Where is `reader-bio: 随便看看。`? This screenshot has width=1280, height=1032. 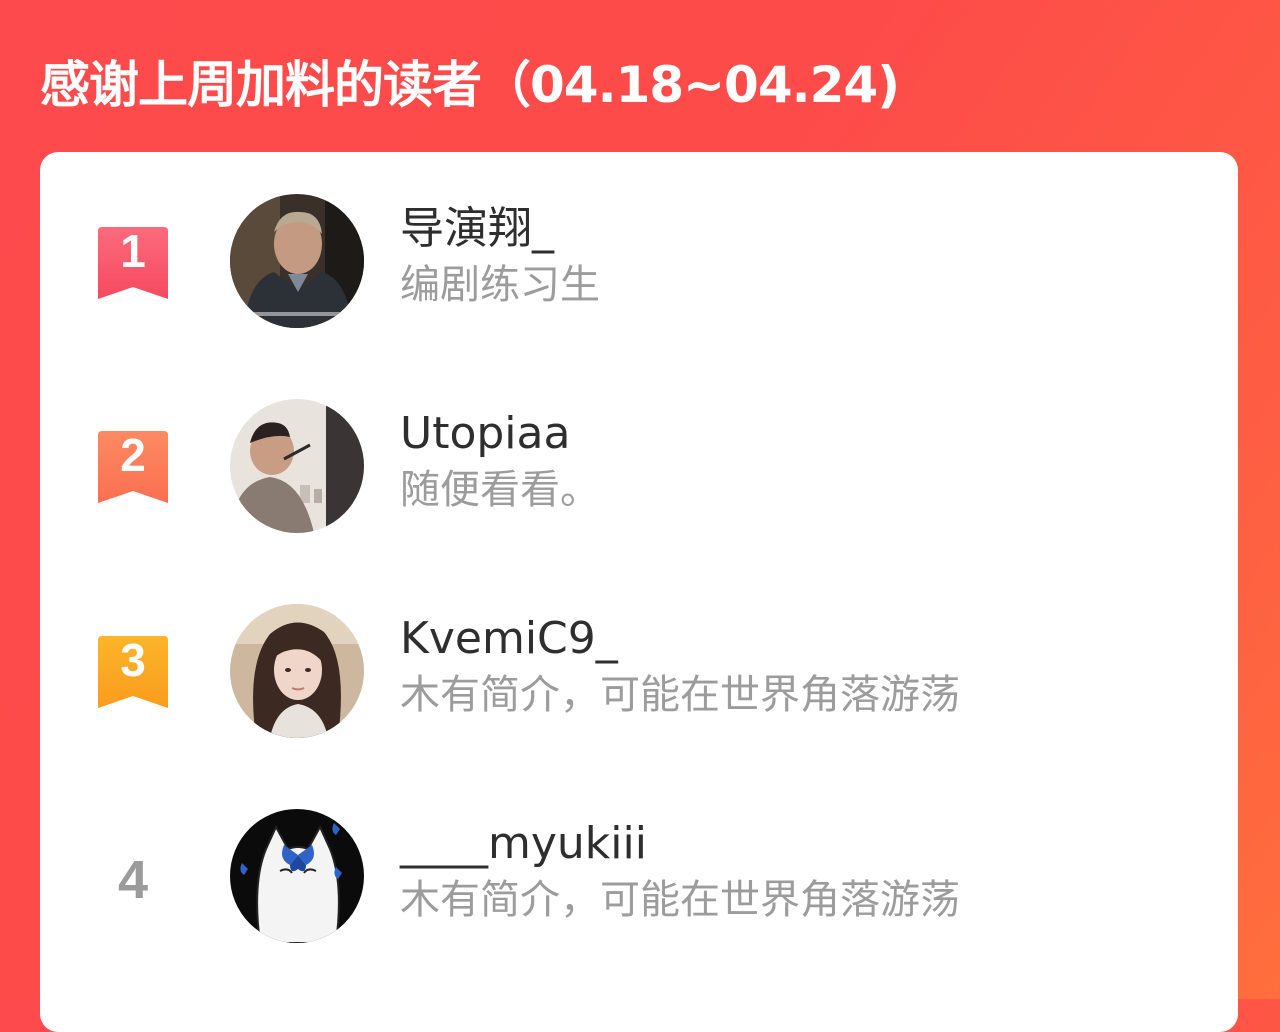
reader-bio: 随便看看。 is located at coordinates (500, 490).